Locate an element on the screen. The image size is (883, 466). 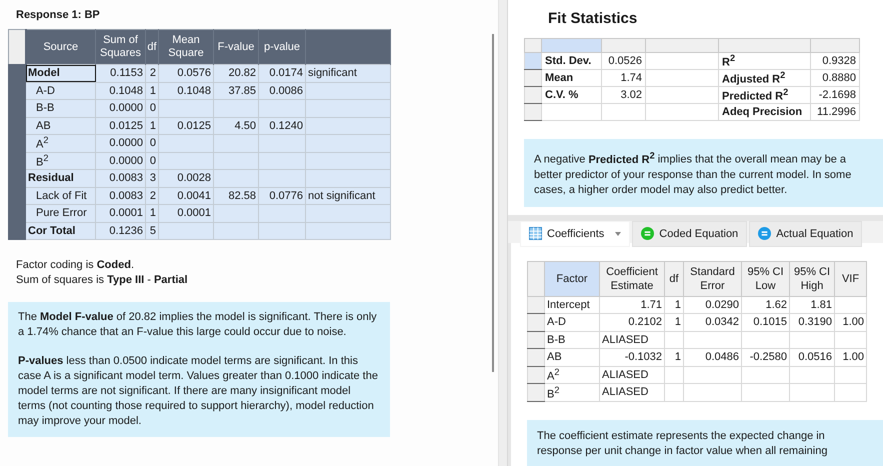
table-cell: significant is located at coordinates (348, 73).